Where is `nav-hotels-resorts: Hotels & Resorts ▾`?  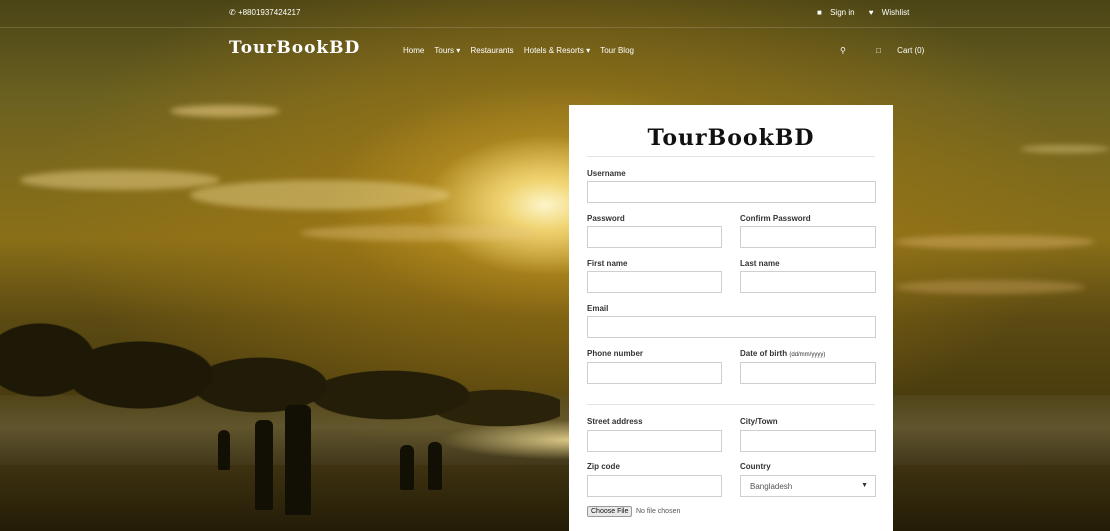 nav-hotels-resorts: Hotels & Resorts ▾ is located at coordinates (557, 50).